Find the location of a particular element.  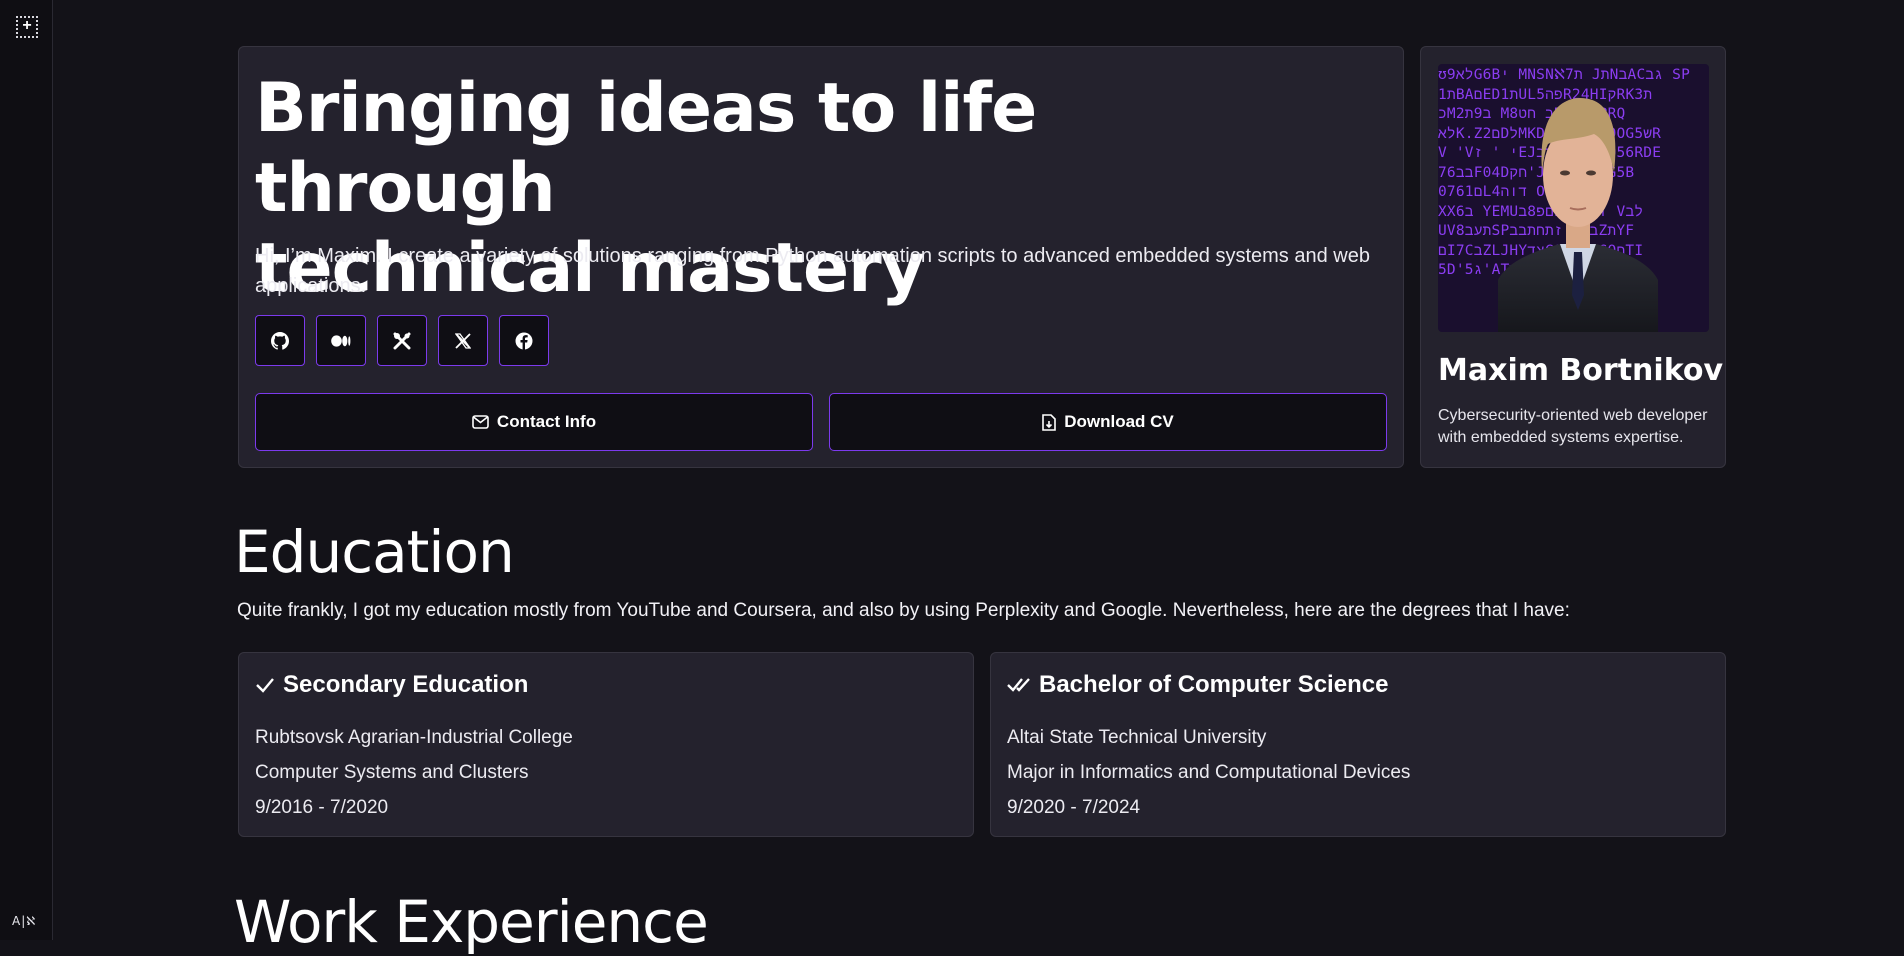

x-icon is located at coordinates (463, 340).